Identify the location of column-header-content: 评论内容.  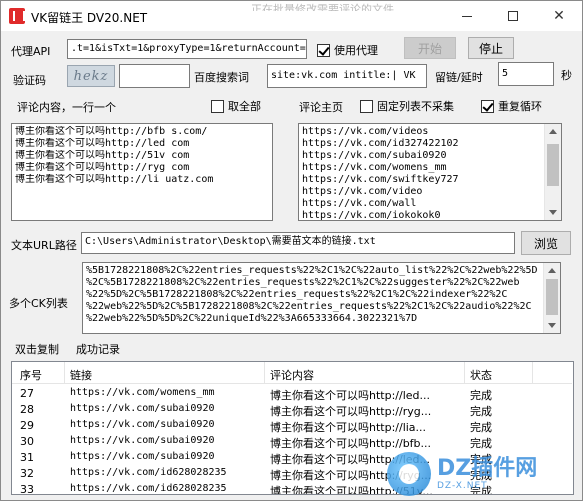
(292, 375).